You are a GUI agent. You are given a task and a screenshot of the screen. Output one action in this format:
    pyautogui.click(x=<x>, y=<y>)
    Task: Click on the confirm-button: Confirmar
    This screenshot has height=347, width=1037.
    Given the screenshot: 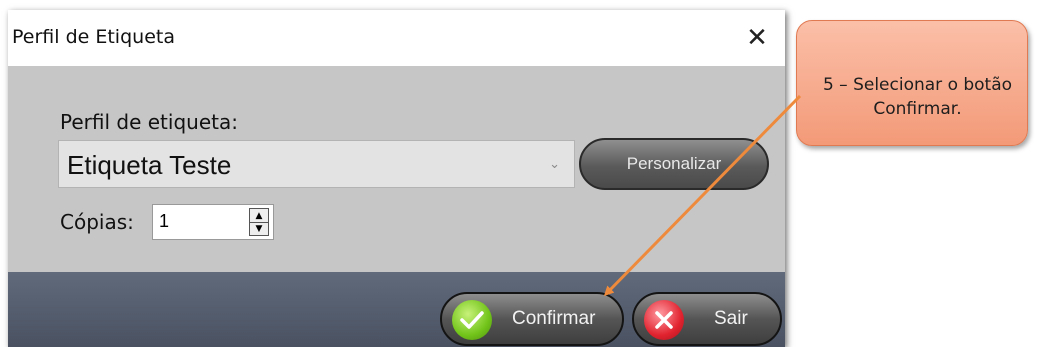 What is the action you would take?
    pyautogui.click(x=532, y=319)
    